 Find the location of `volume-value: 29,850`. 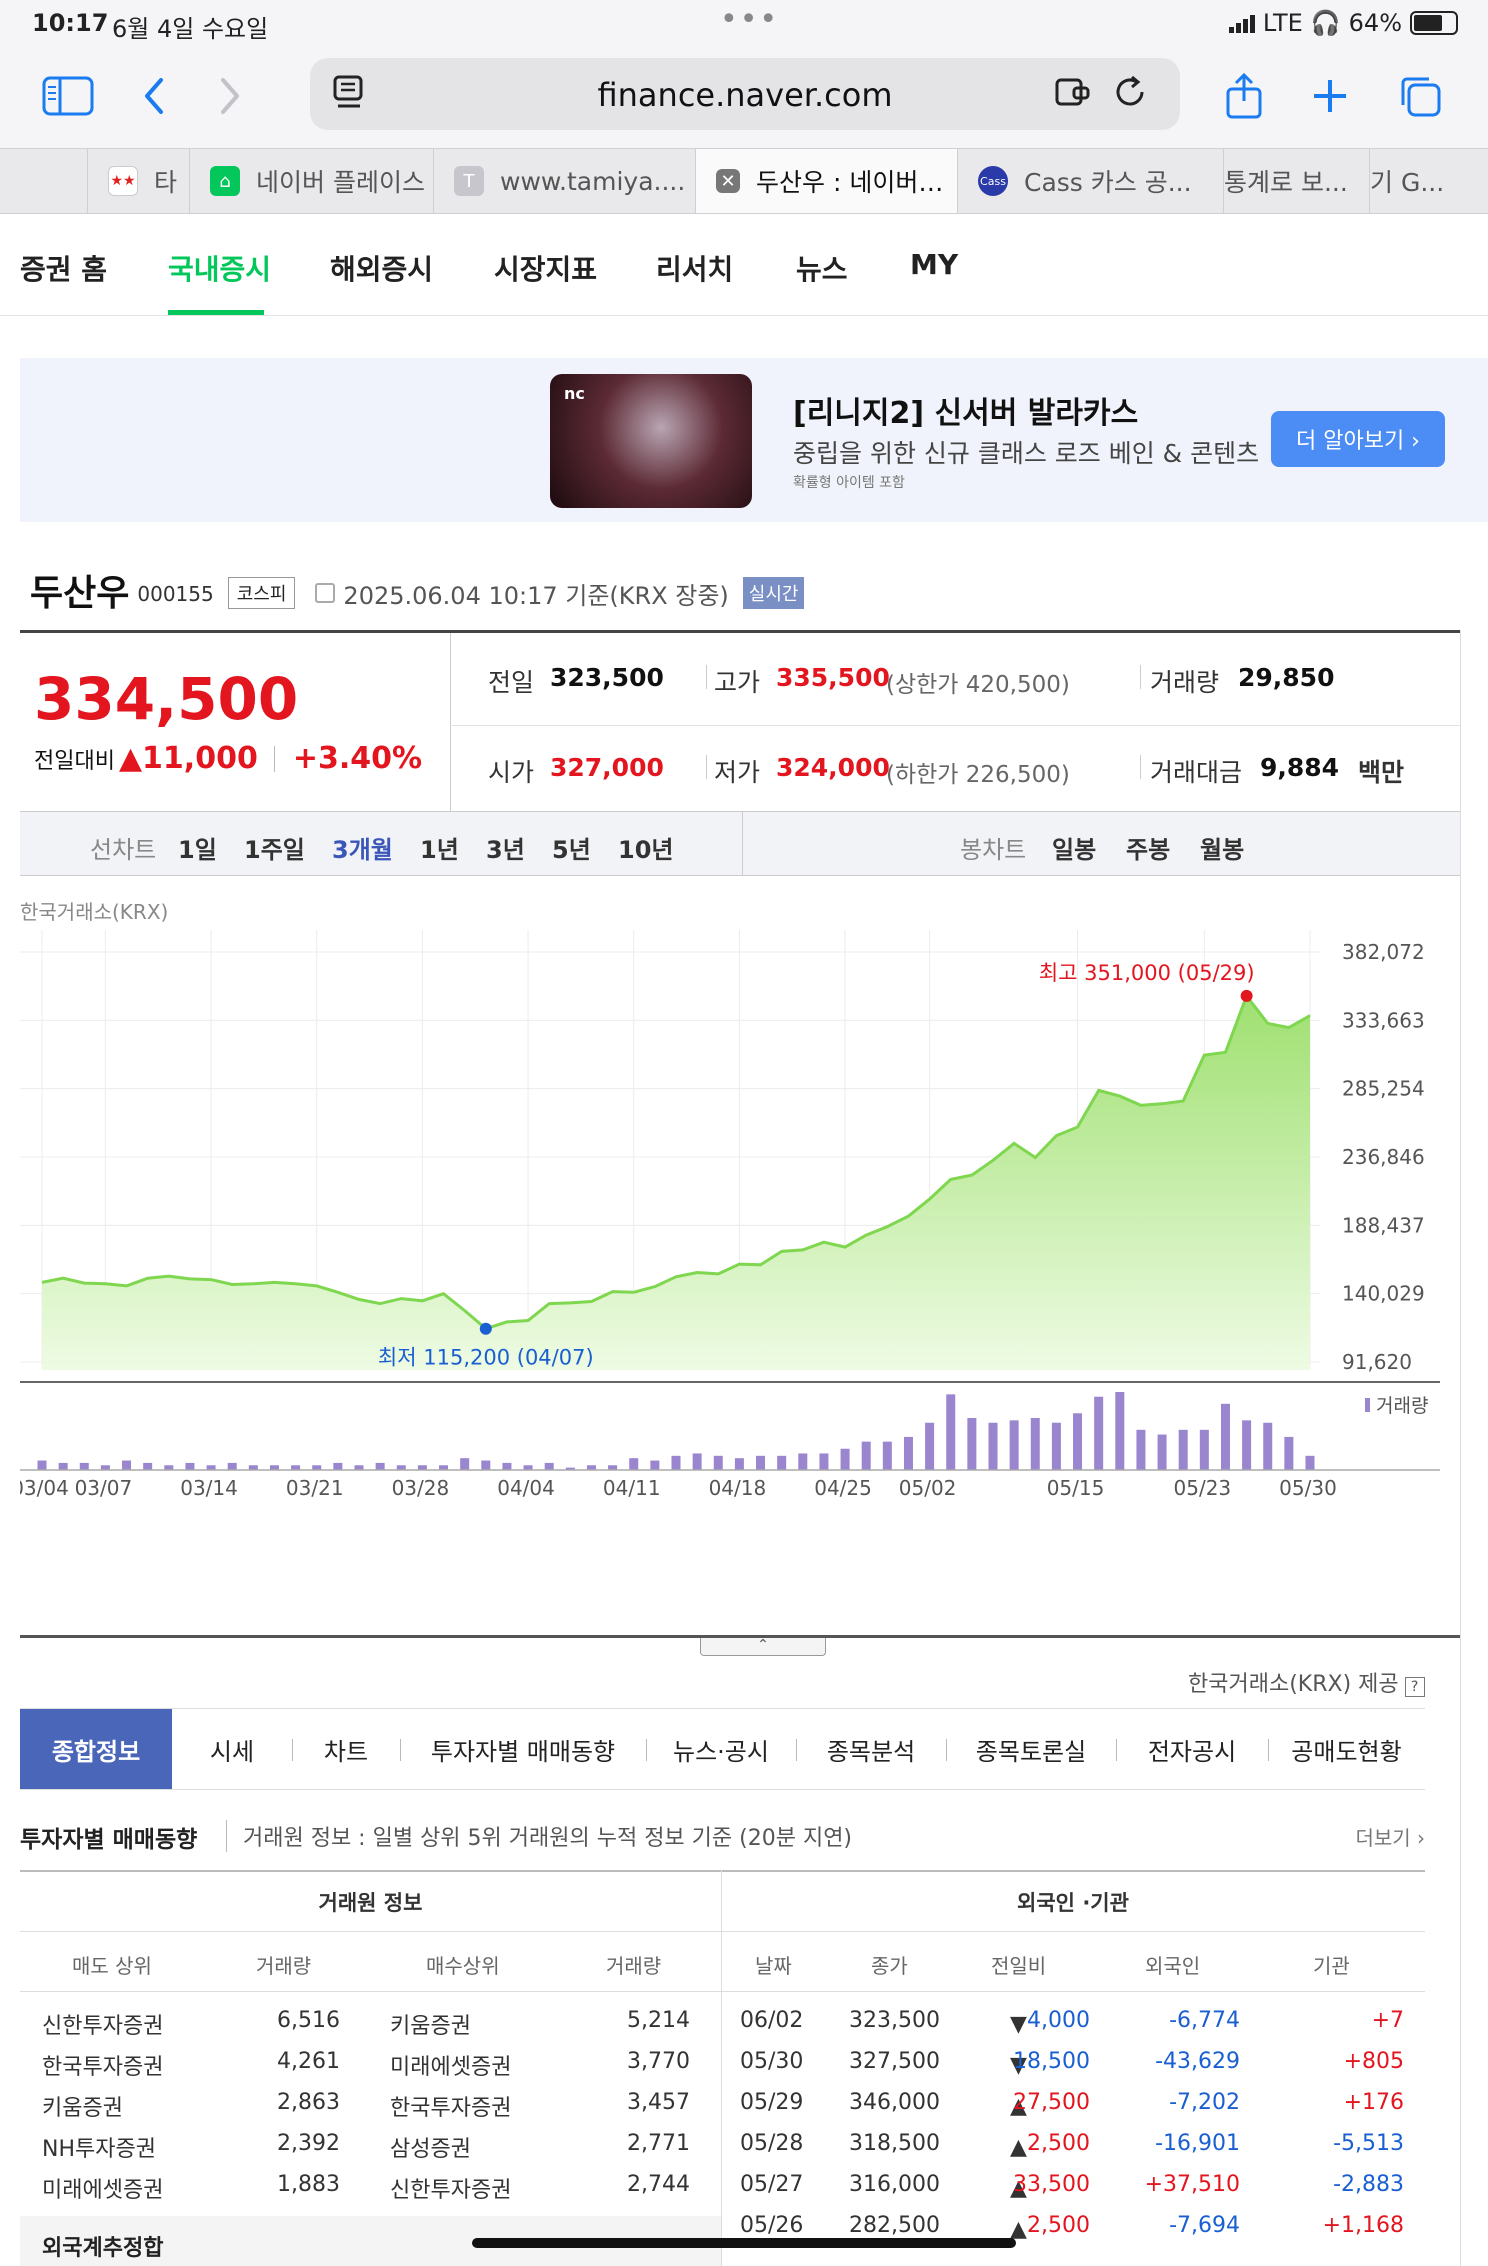

volume-value: 29,850 is located at coordinates (1286, 677).